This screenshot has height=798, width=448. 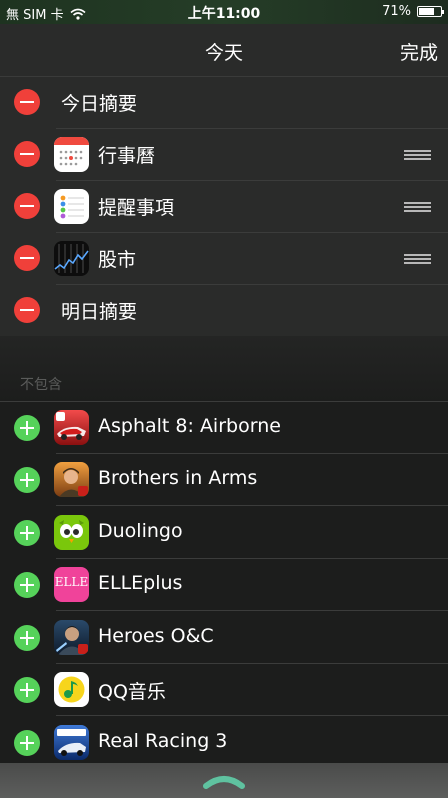 I want to click on widget-label: 今日摘要, so click(x=99, y=104).